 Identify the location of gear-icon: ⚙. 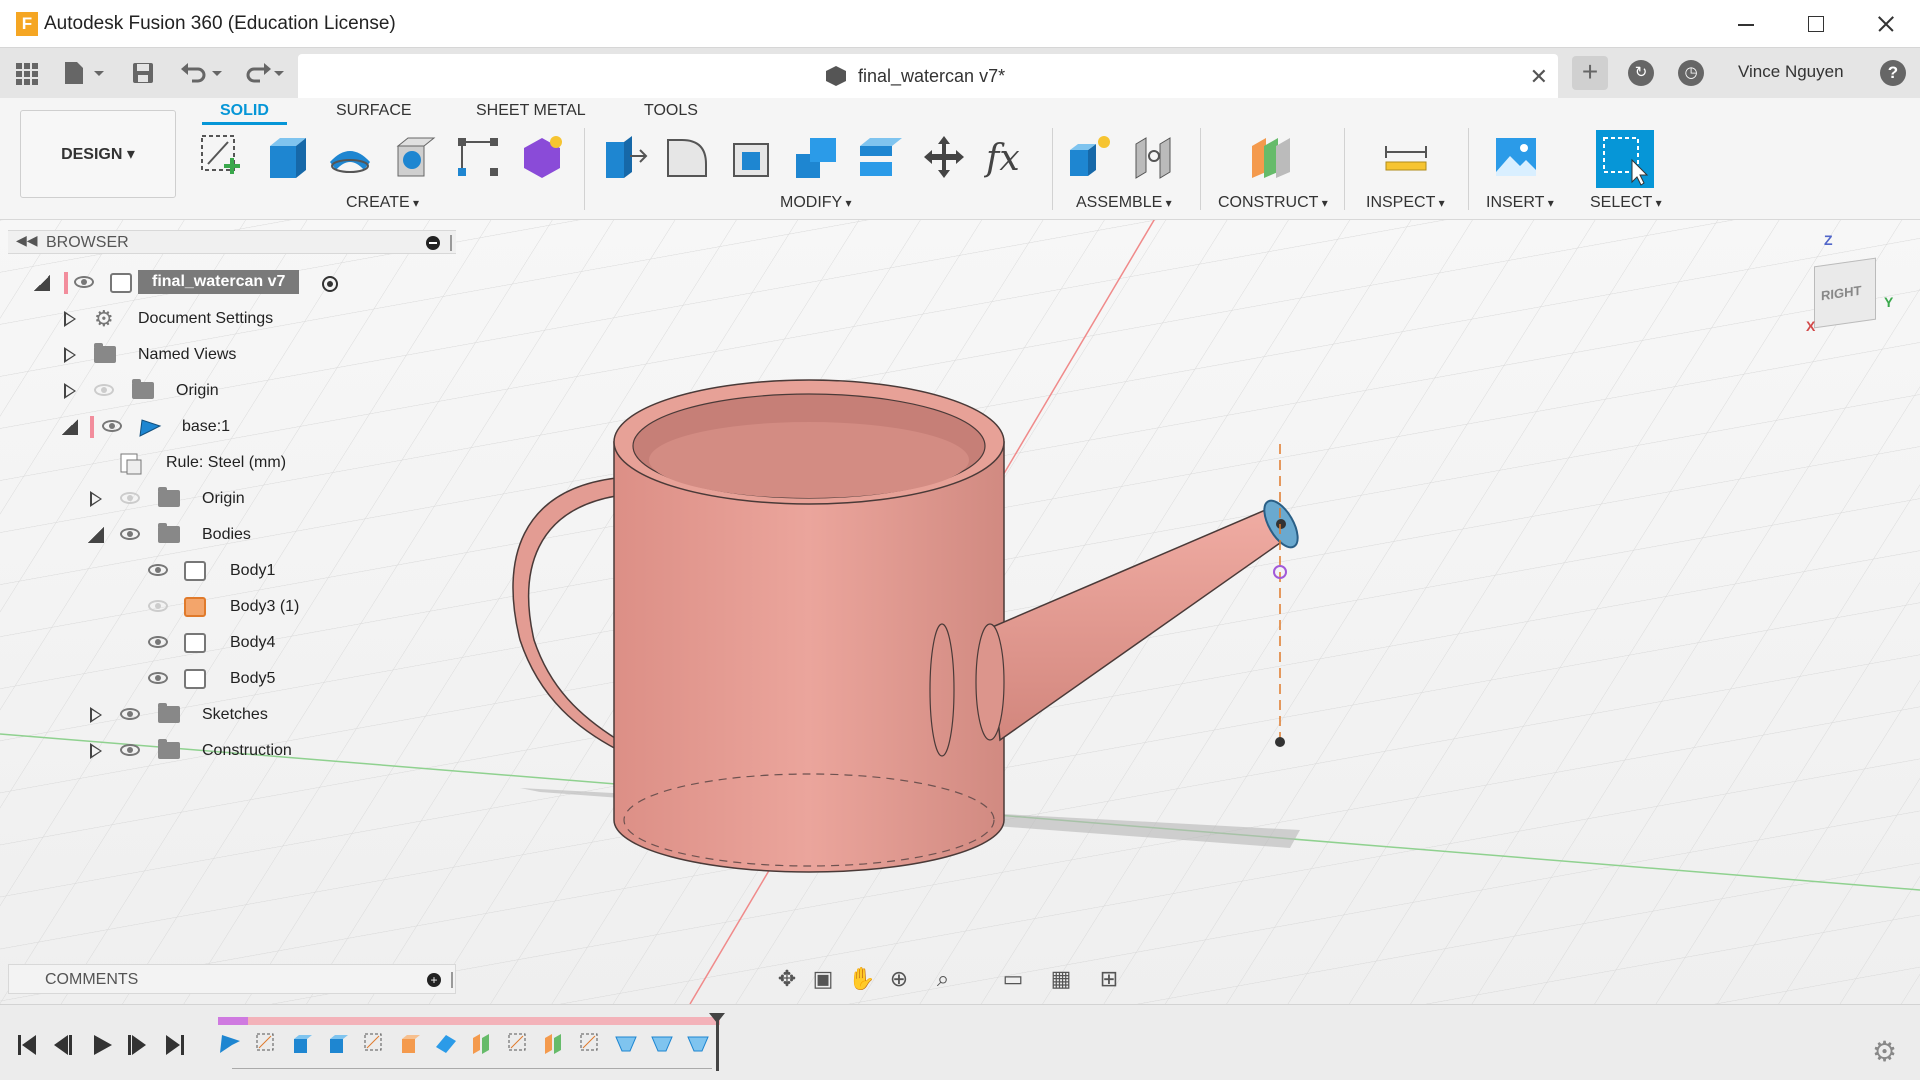
(1884, 1051).